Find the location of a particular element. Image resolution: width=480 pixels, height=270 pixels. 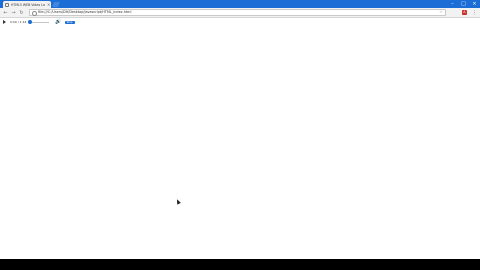

control-button: Stop is located at coordinates (69, 22).